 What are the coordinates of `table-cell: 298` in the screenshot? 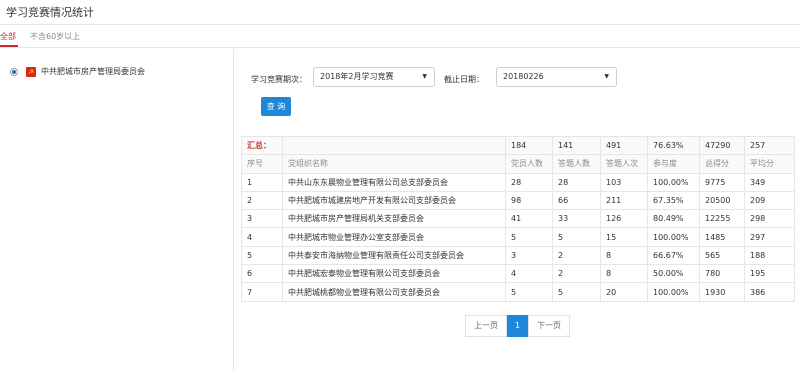 It's located at (769, 219).